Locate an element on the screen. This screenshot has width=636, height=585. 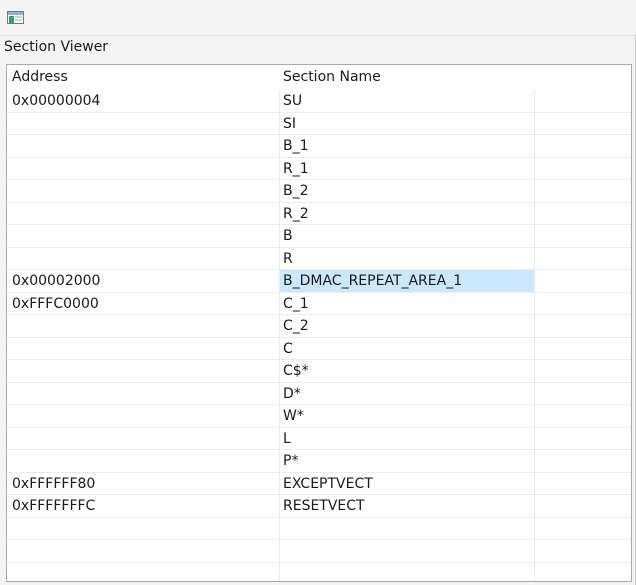
section-name-cell: L is located at coordinates (287, 438).